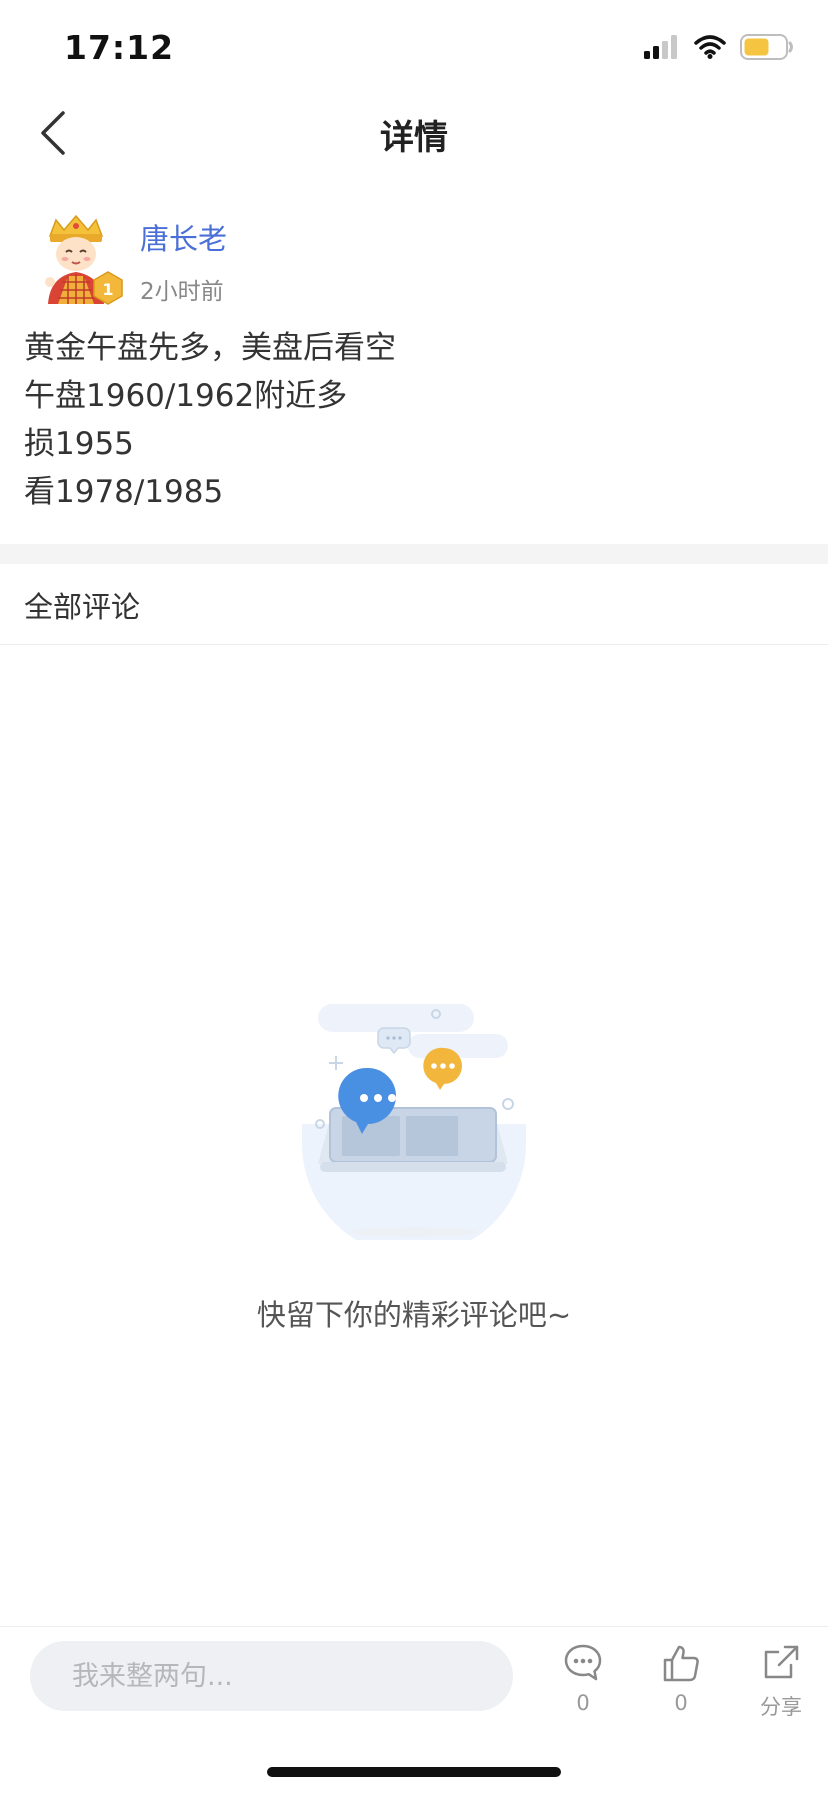  I want to click on wifi-icon, so click(710, 49).